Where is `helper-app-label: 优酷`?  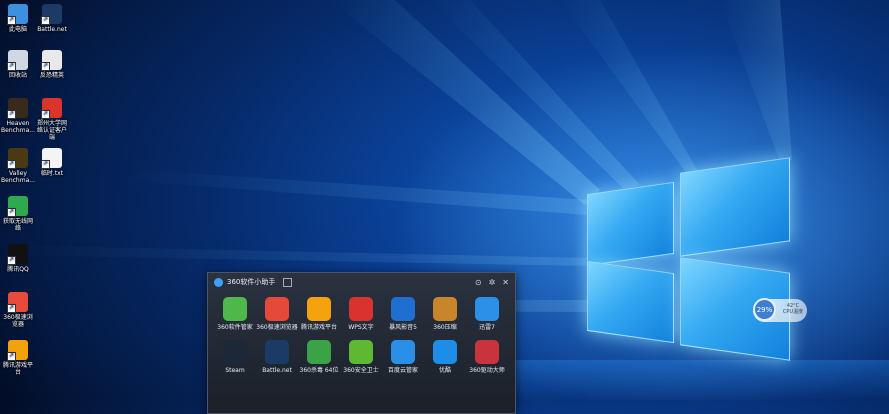 helper-app-label: 优酷 is located at coordinates (444, 370).